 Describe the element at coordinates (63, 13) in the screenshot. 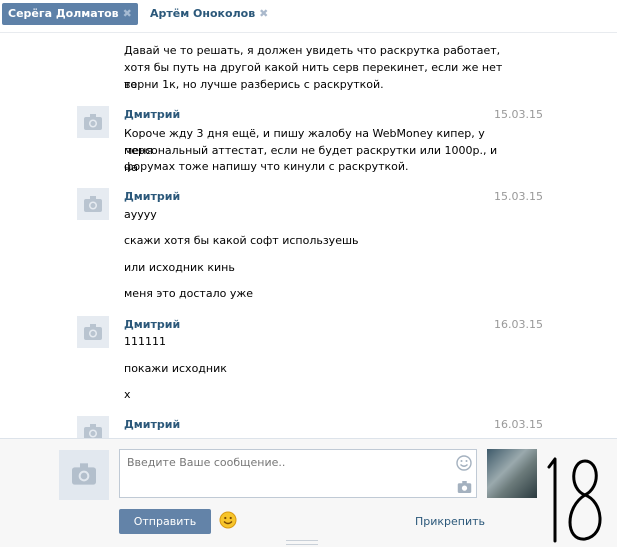

I see `tab-label: Серёга Долматов` at that location.